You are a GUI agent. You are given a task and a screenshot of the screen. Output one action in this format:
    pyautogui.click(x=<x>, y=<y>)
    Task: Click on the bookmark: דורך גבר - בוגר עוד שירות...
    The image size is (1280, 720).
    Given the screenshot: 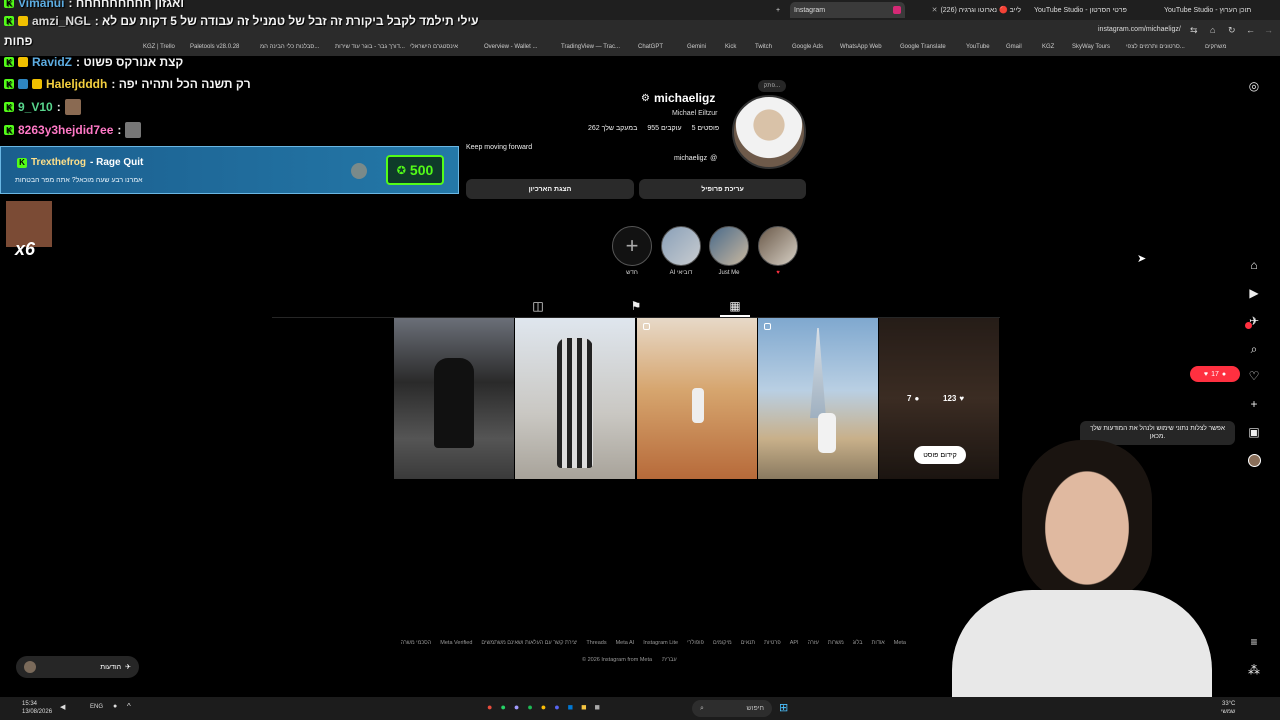 What is the action you would take?
    pyautogui.click(x=370, y=47)
    